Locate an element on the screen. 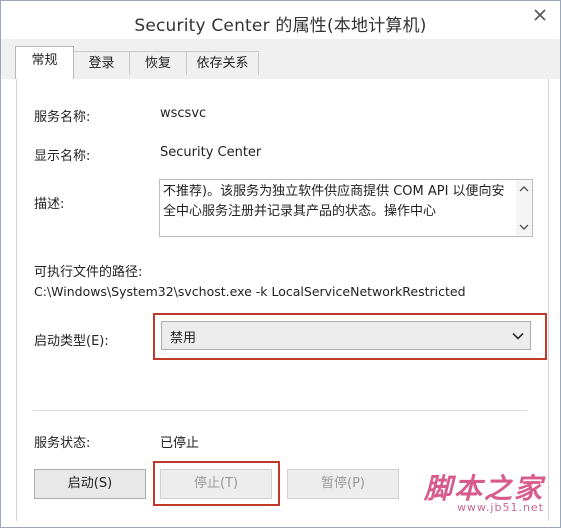  pause-button: 暂停(P) is located at coordinates (343, 484).